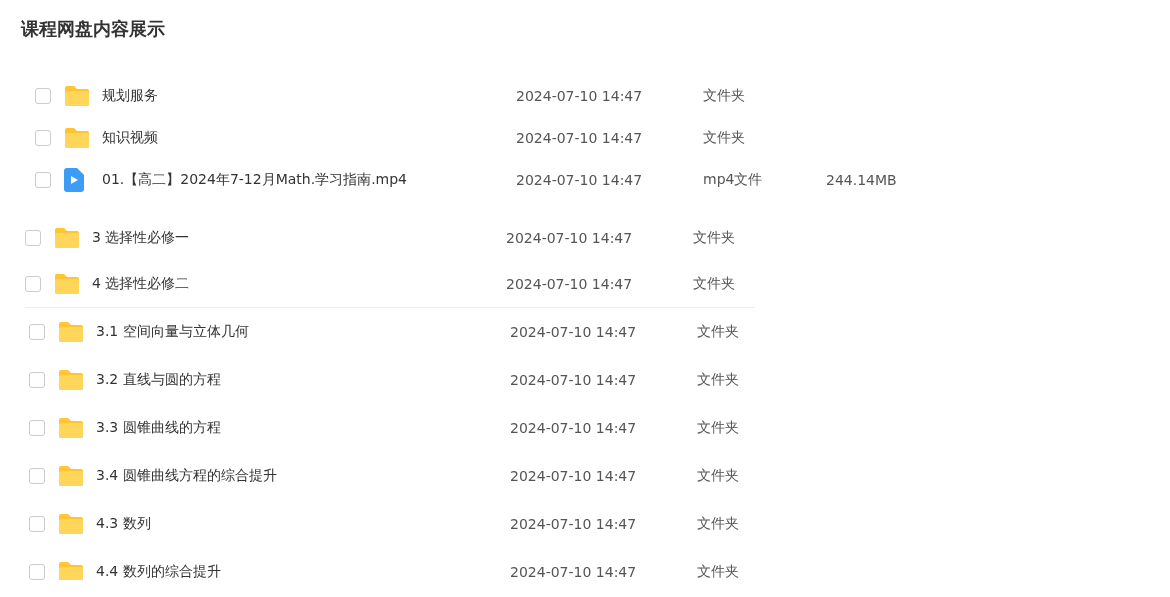 The width and height of the screenshot is (1170, 597). Describe the element at coordinates (158, 428) in the screenshot. I see `file-name: 3.3 圆锥曲线的方程` at that location.